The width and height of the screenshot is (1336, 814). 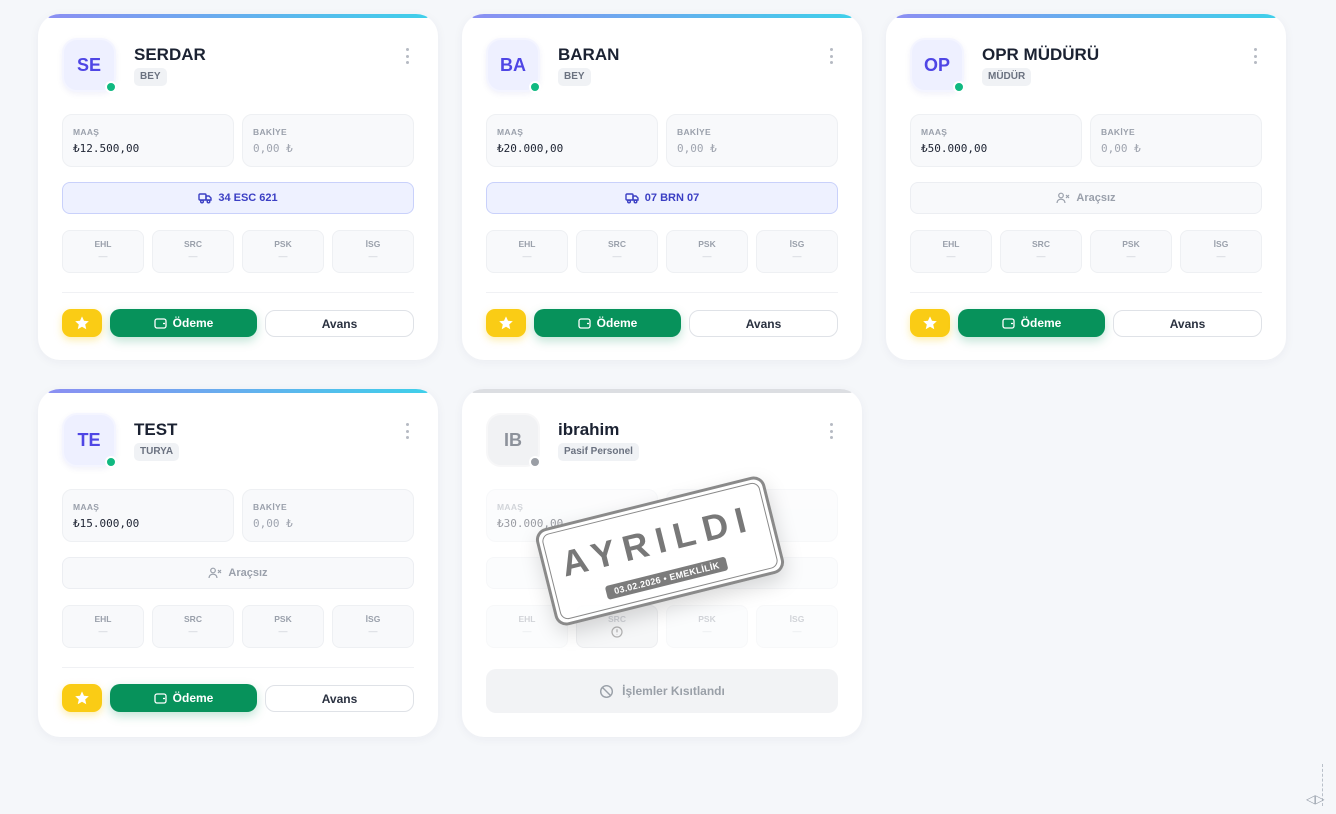 What do you see at coordinates (170, 54) in the screenshot?
I see `personnel-name: SERDAR` at bounding box center [170, 54].